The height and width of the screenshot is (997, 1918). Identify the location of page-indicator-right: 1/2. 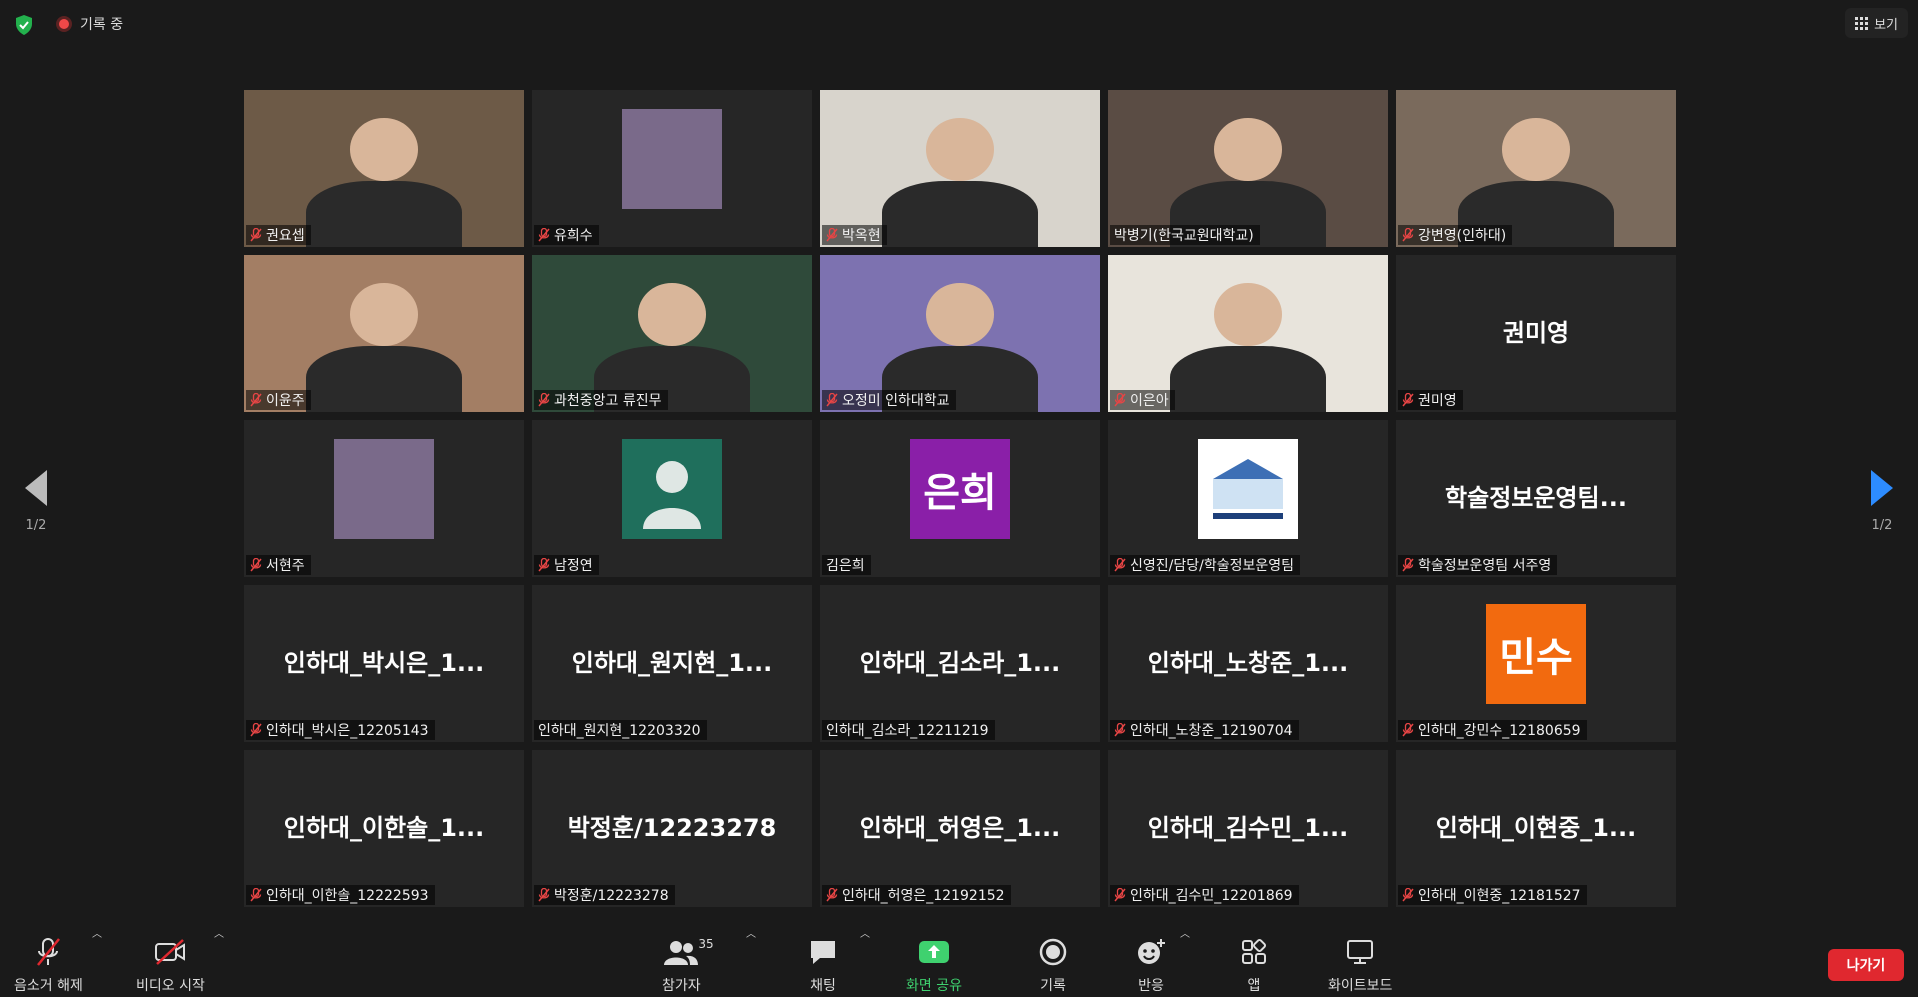
(1882, 525).